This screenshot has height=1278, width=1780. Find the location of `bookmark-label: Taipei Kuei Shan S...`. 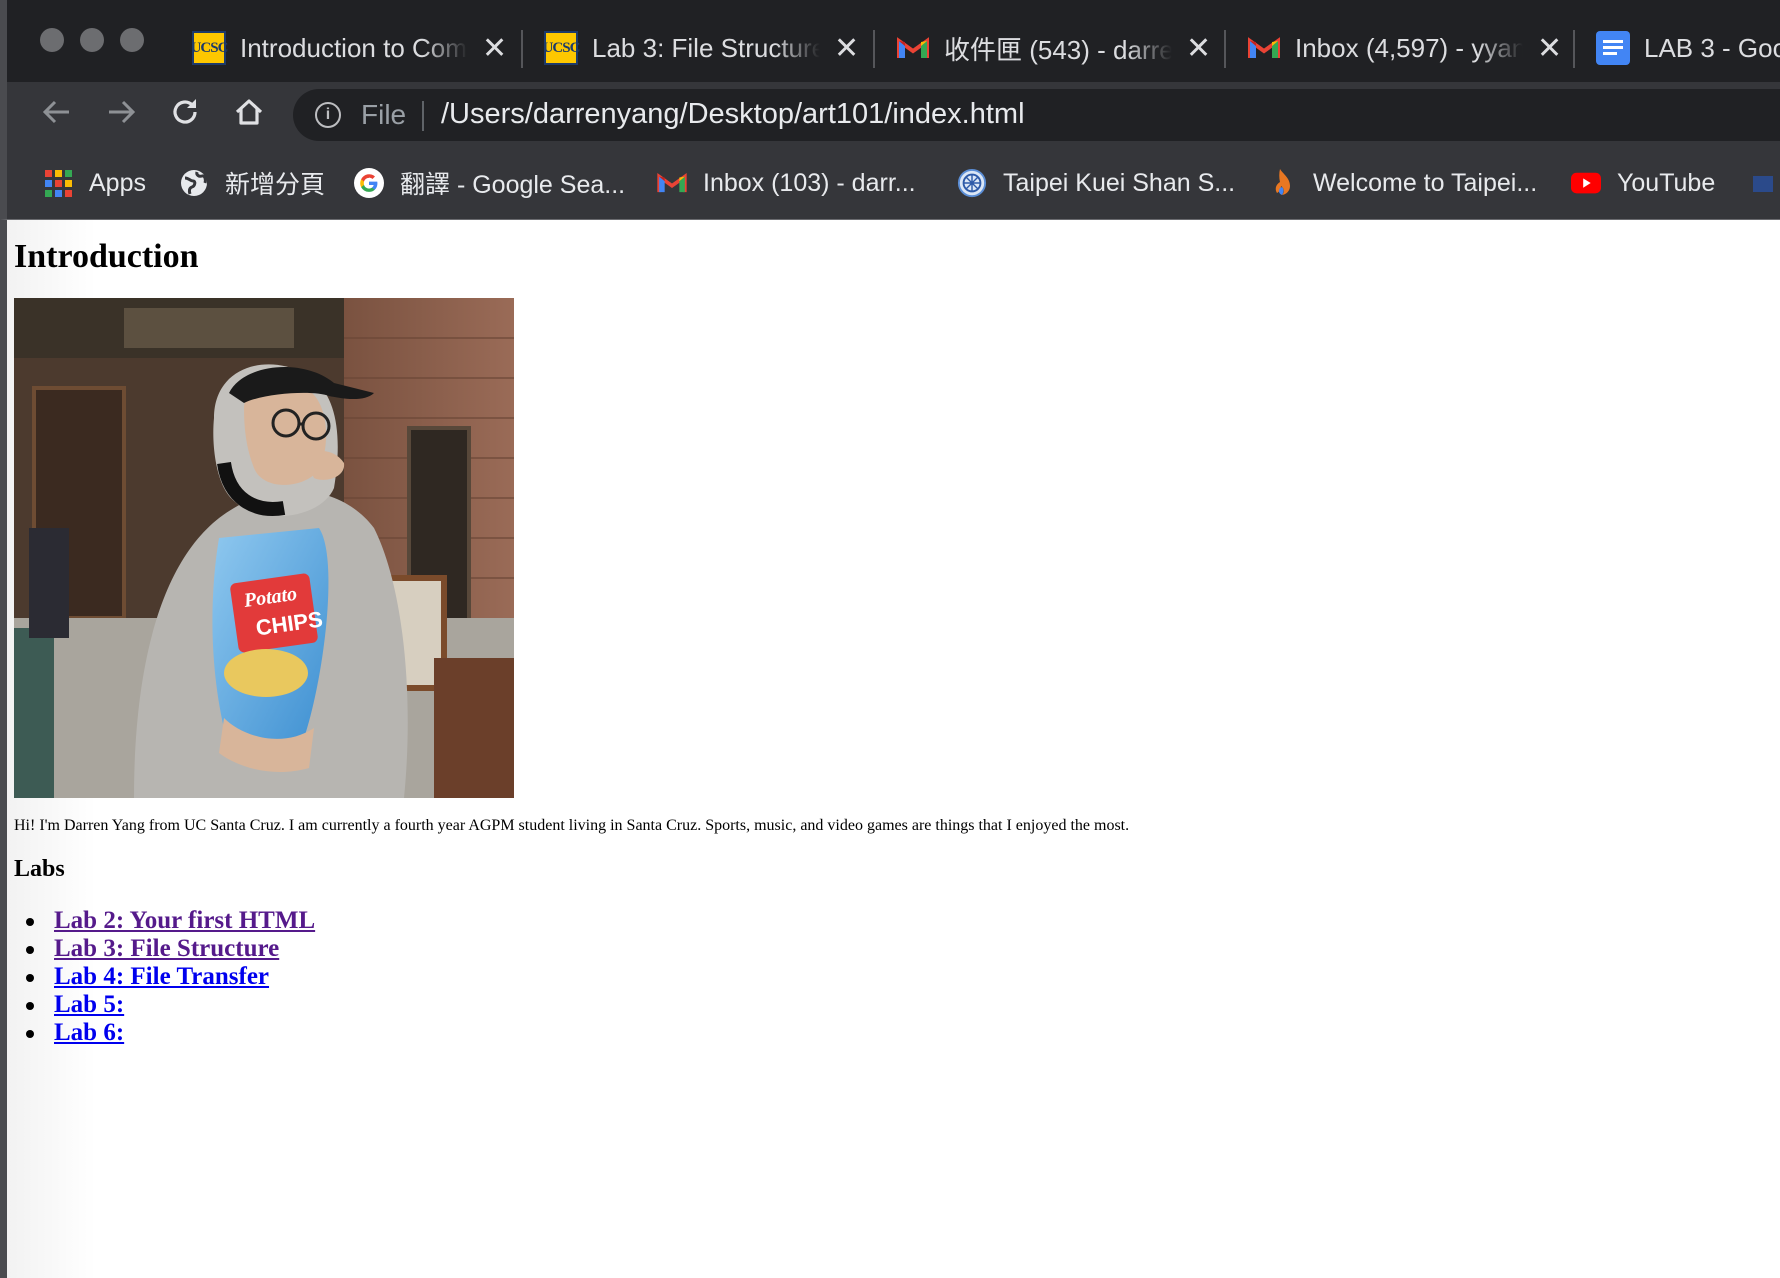

bookmark-label: Taipei Kuei Shan S... is located at coordinates (1119, 182).